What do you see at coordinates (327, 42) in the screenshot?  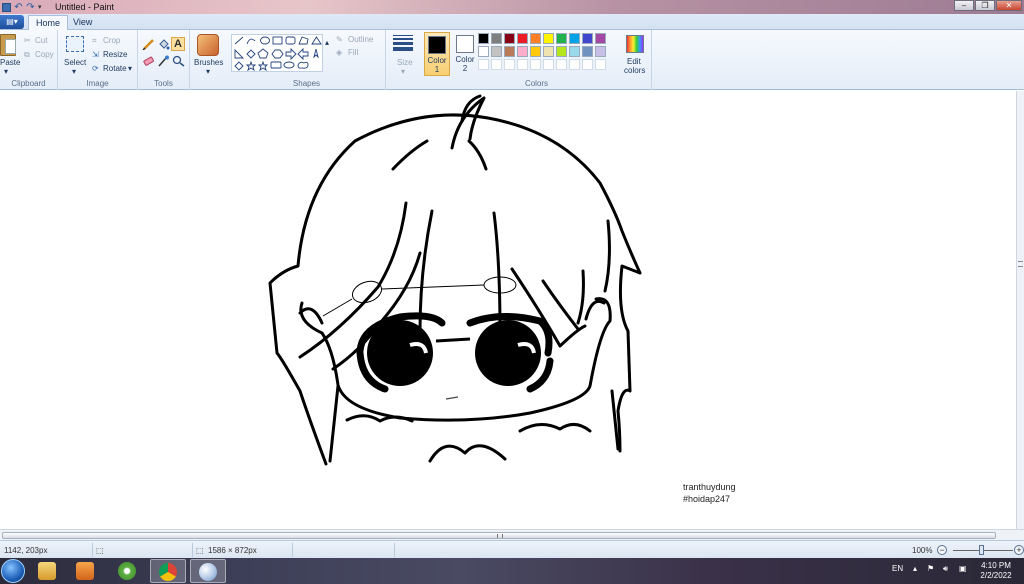 I see `shapes-scroll-icon: ▴` at bounding box center [327, 42].